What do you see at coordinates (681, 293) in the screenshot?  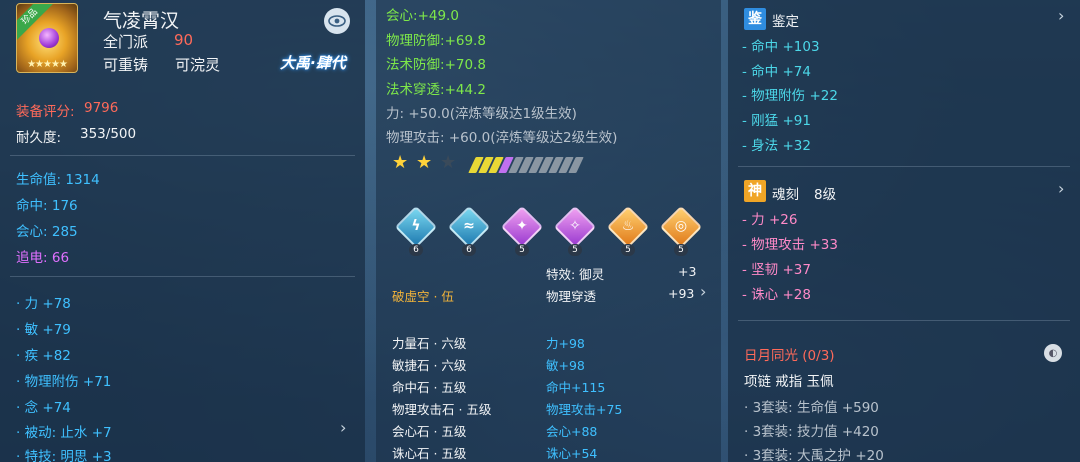 I see `pierce-value: +93` at bounding box center [681, 293].